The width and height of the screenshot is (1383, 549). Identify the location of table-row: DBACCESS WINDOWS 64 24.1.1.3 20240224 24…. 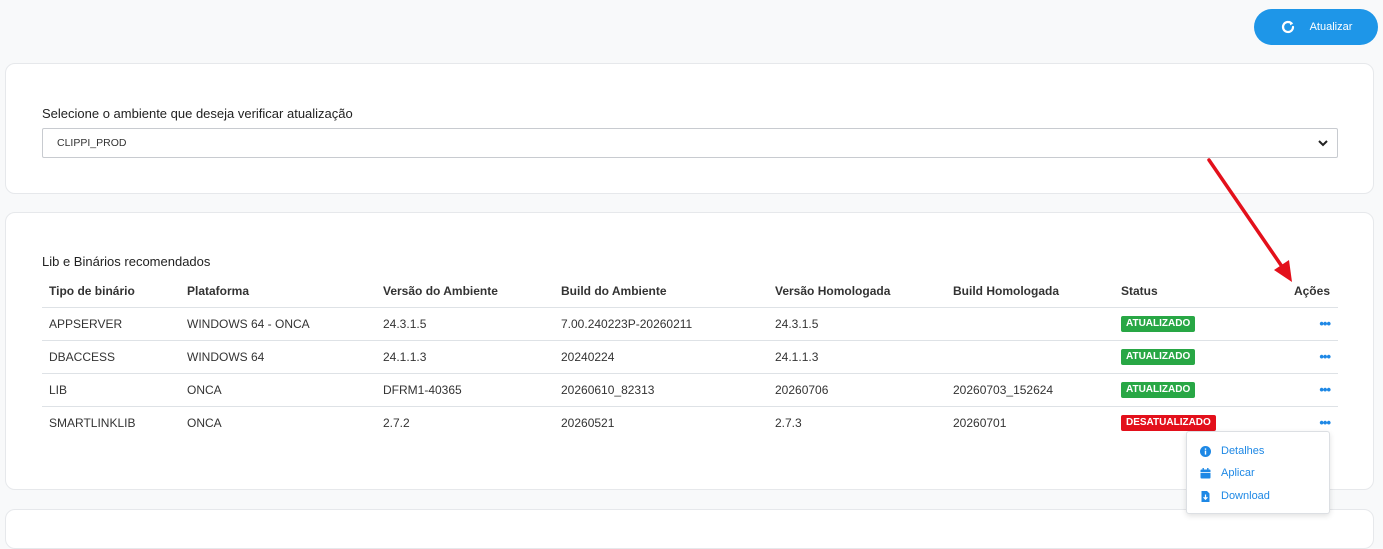
(690, 357).